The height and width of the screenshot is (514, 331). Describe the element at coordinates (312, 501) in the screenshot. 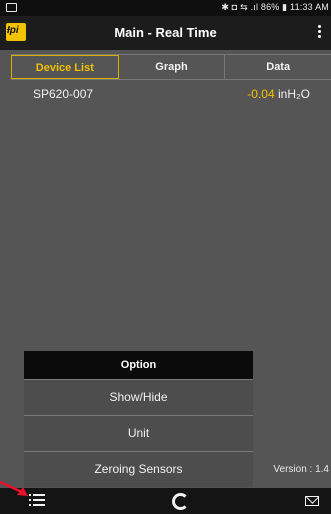

I see `mail-icon` at that location.